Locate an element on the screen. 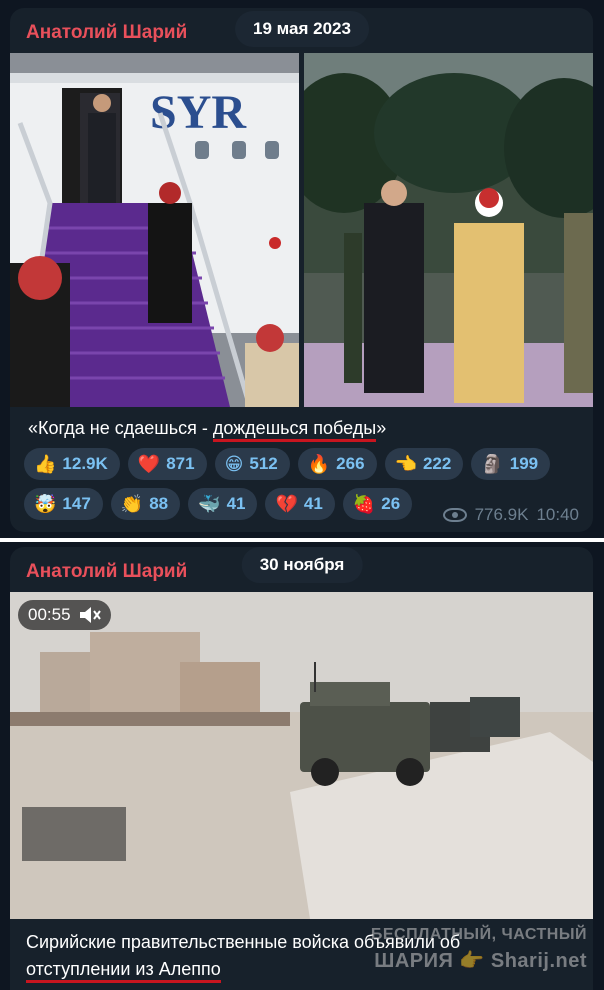 This screenshot has height=990, width=604. post-divider is located at coordinates (302, 540).